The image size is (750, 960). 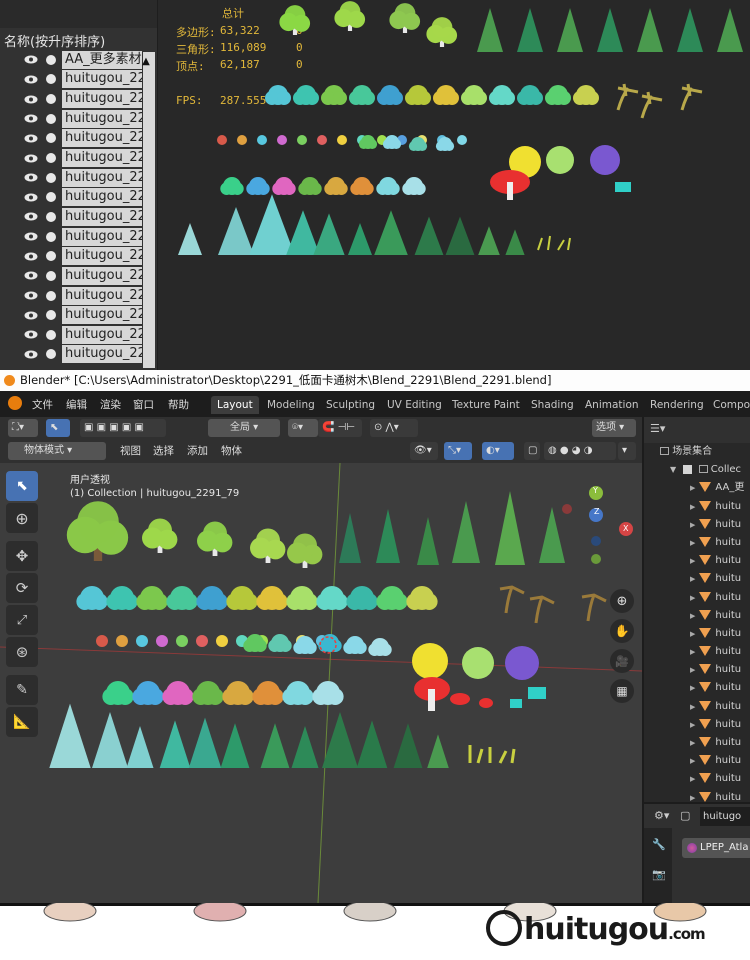 I want to click on scroll-up-icon: ▲, so click(x=146, y=63).